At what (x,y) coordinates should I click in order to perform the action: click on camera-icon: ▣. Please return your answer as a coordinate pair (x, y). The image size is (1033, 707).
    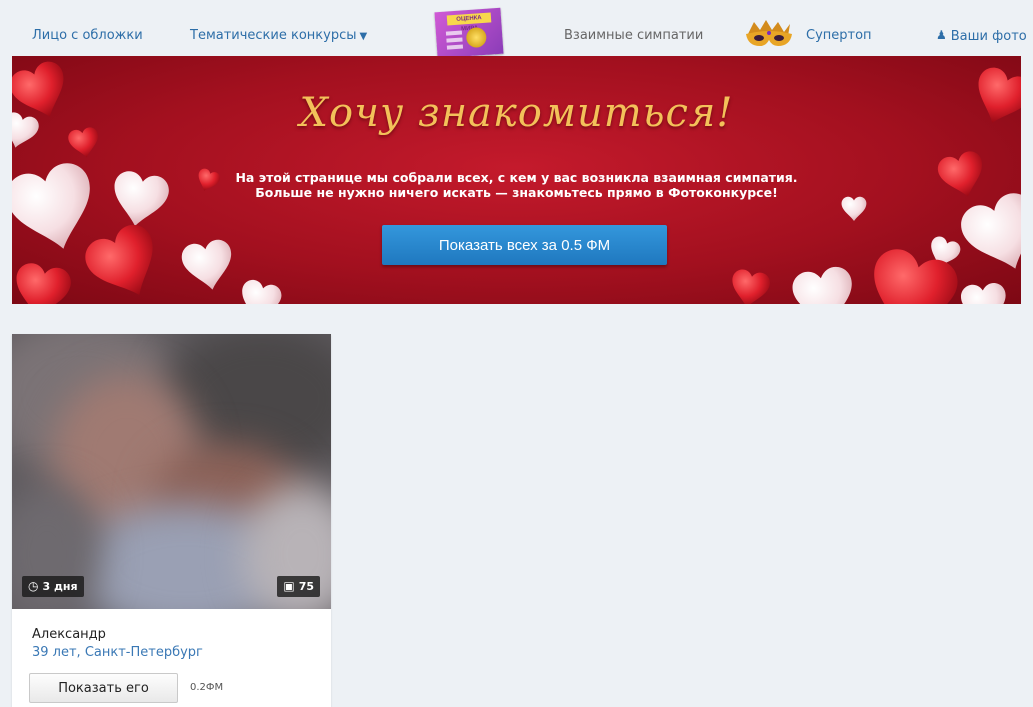
    Looking at the image, I should click on (289, 586).